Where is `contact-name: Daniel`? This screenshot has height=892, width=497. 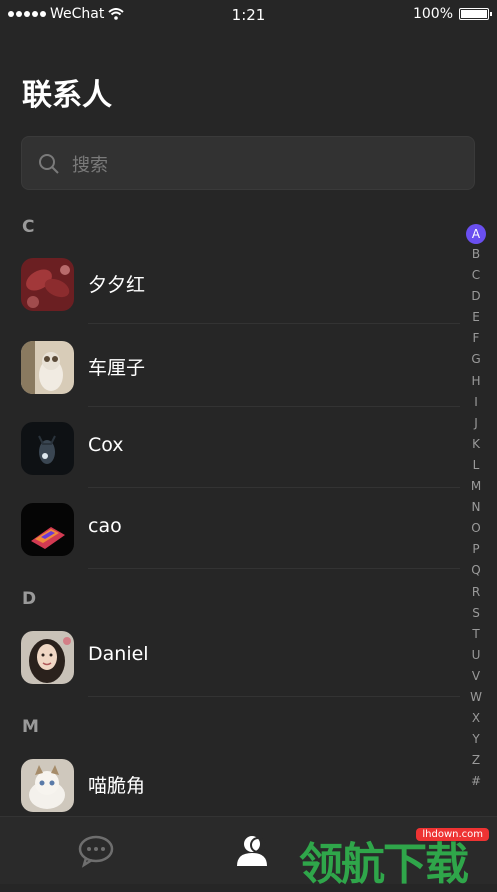 contact-name: Daniel is located at coordinates (118, 654).